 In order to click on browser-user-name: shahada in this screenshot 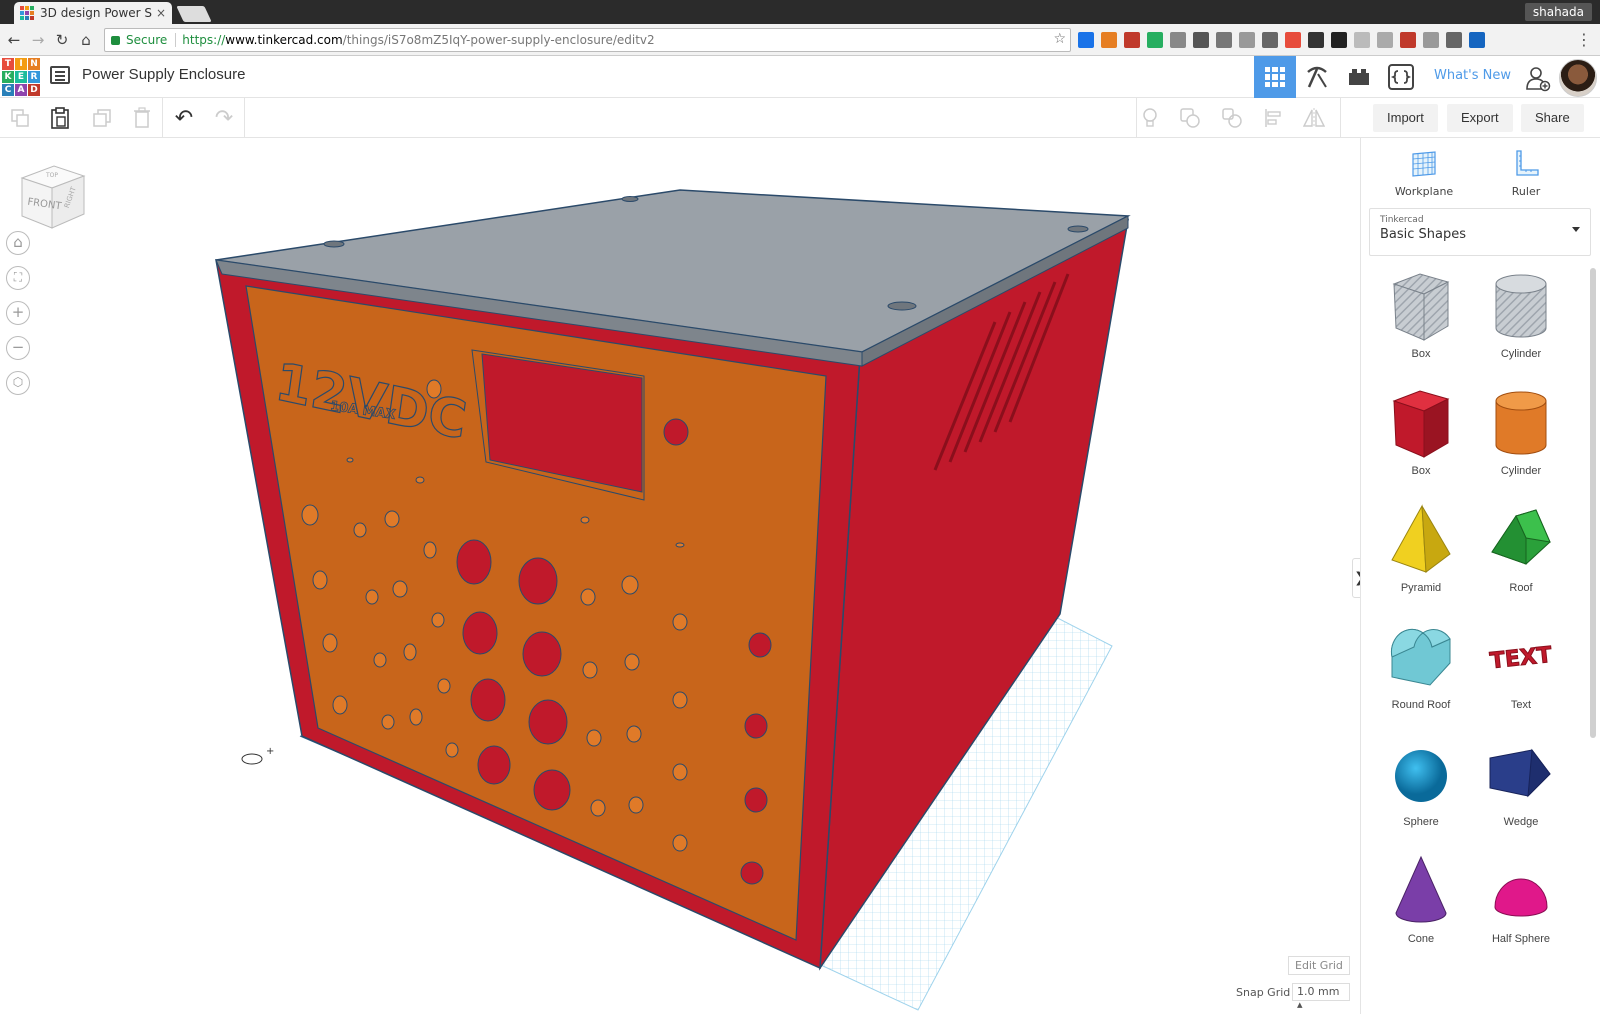, I will do `click(1558, 12)`.